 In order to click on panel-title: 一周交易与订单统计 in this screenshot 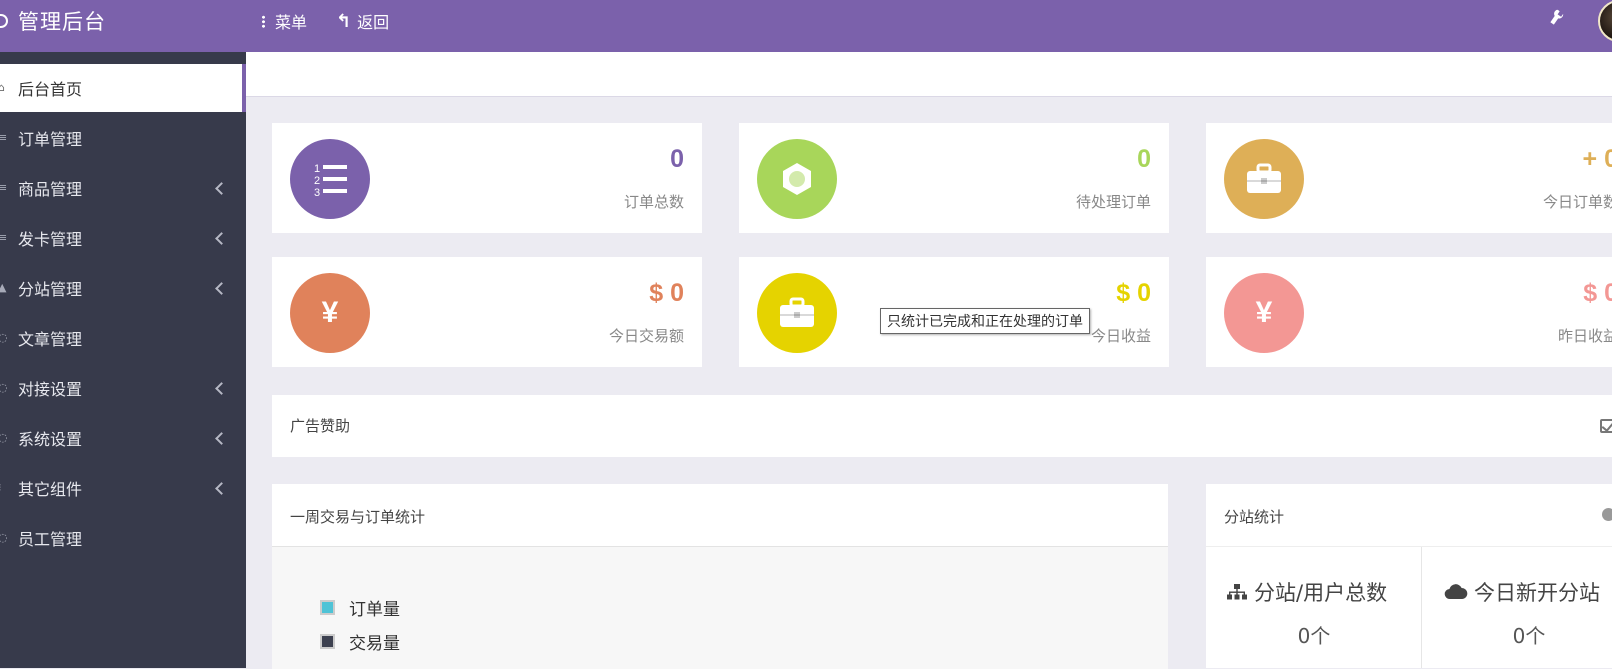, I will do `click(358, 517)`.